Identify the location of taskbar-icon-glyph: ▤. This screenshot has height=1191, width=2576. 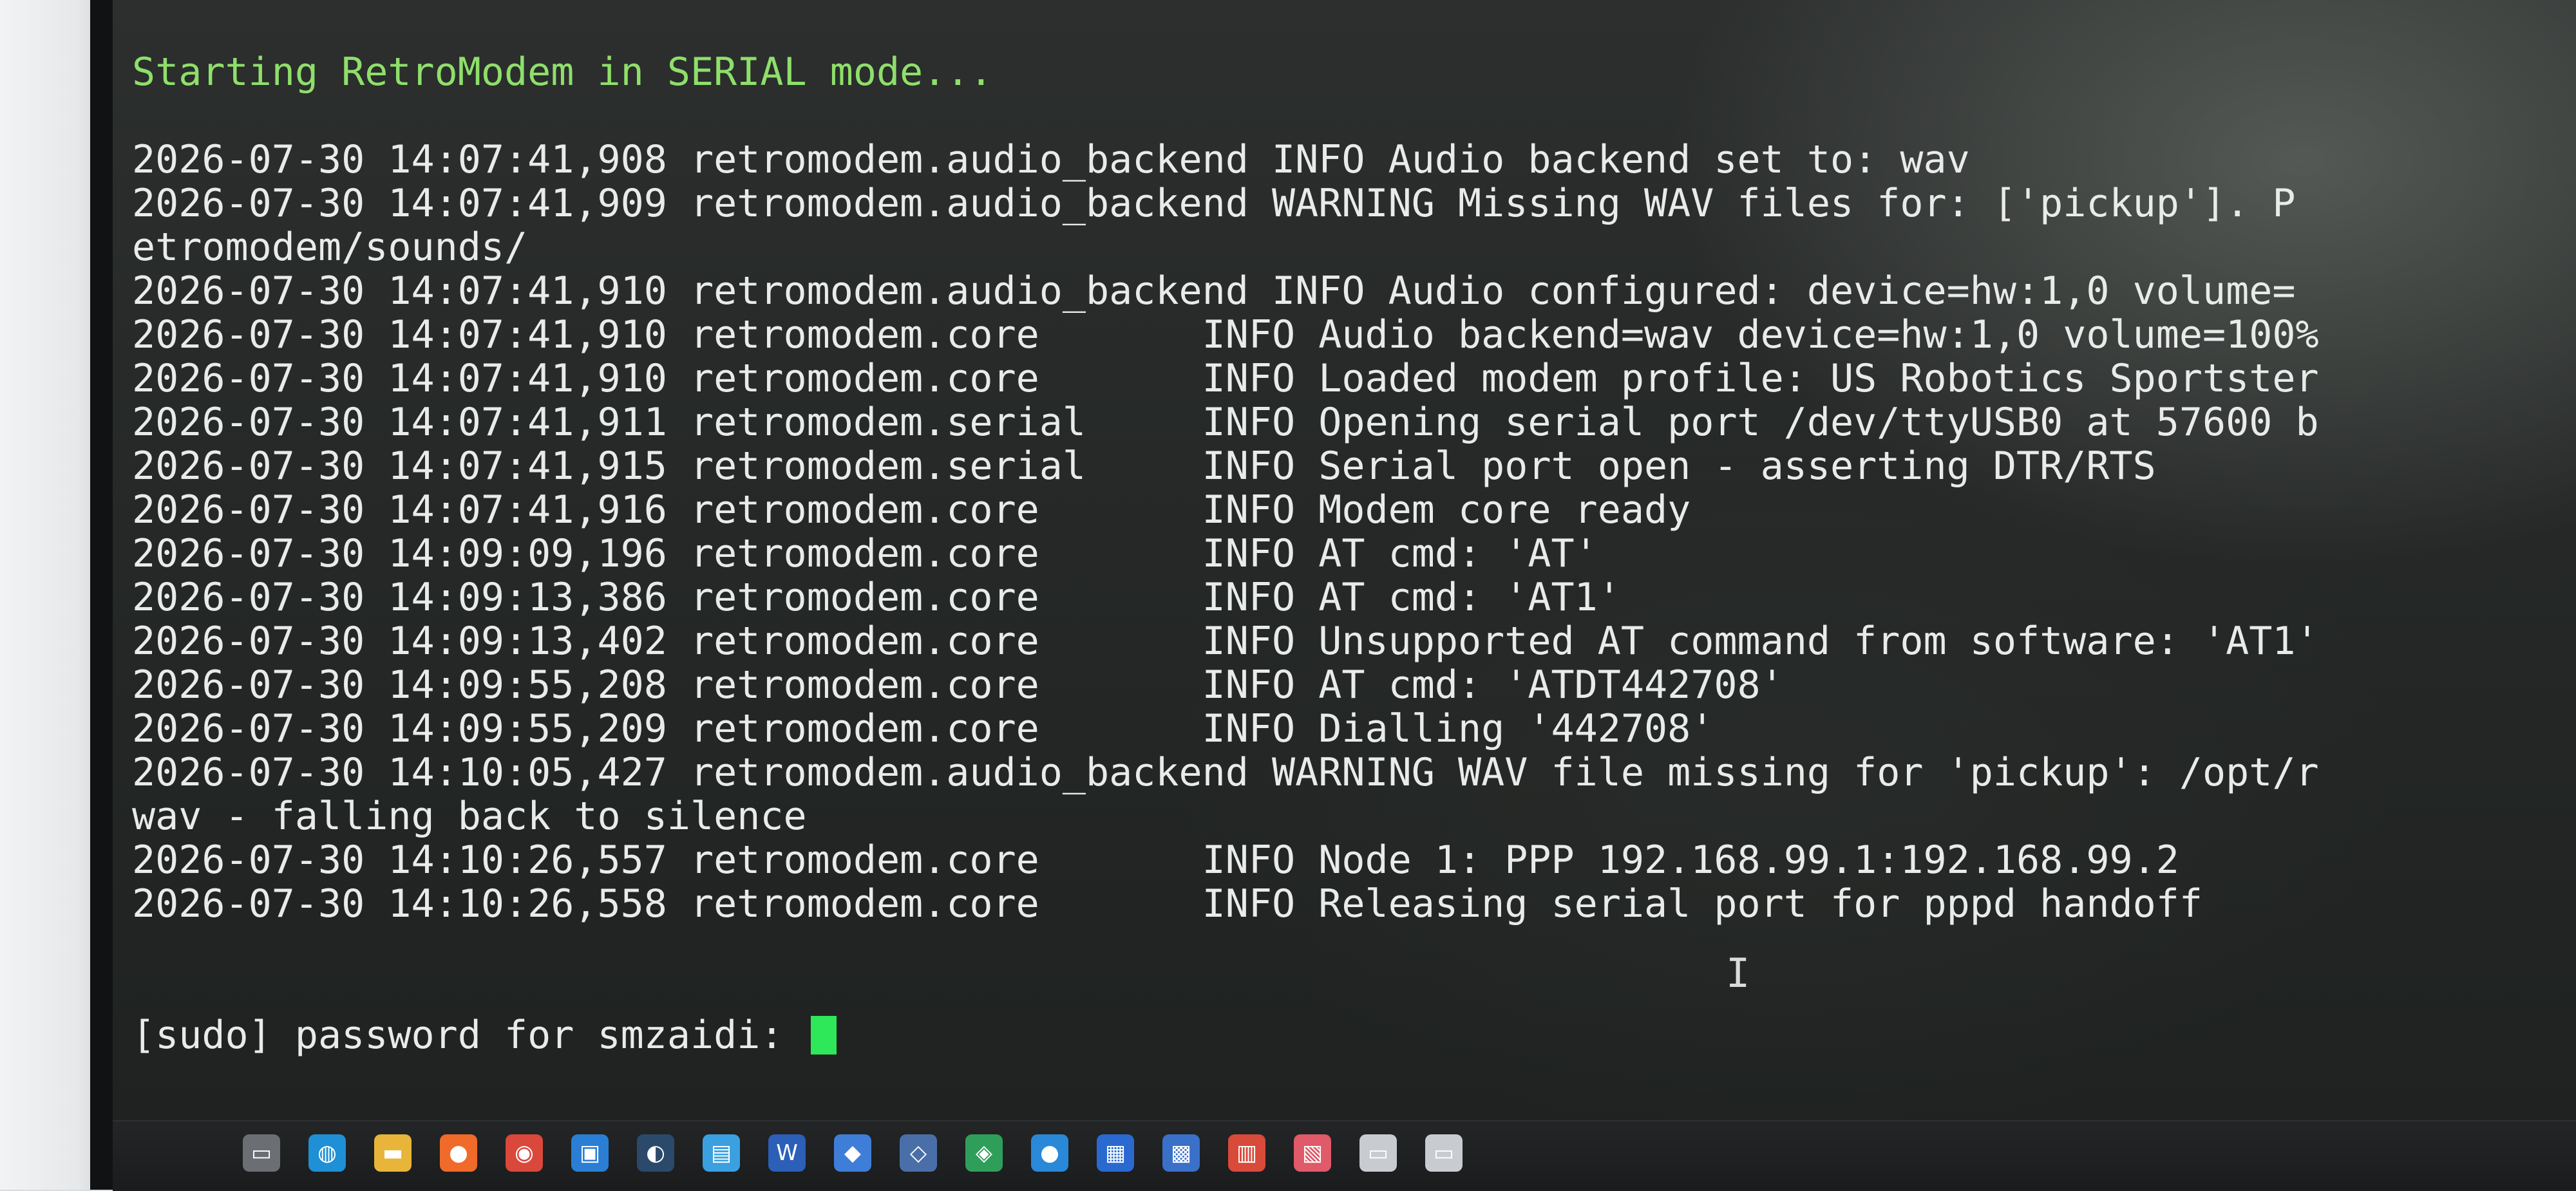
(721, 1153).